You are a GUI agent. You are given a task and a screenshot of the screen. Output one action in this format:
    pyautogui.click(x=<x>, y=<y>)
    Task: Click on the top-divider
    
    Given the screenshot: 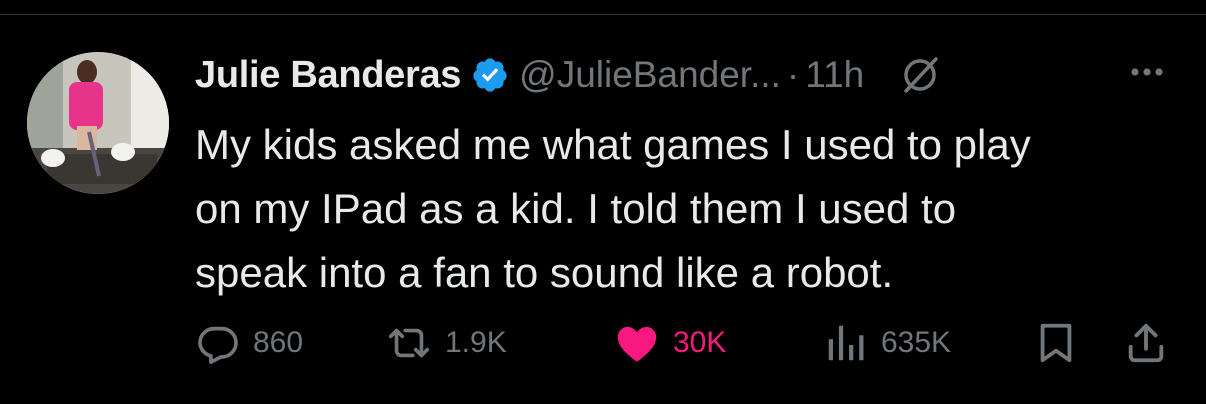 What is the action you would take?
    pyautogui.click(x=603, y=7)
    